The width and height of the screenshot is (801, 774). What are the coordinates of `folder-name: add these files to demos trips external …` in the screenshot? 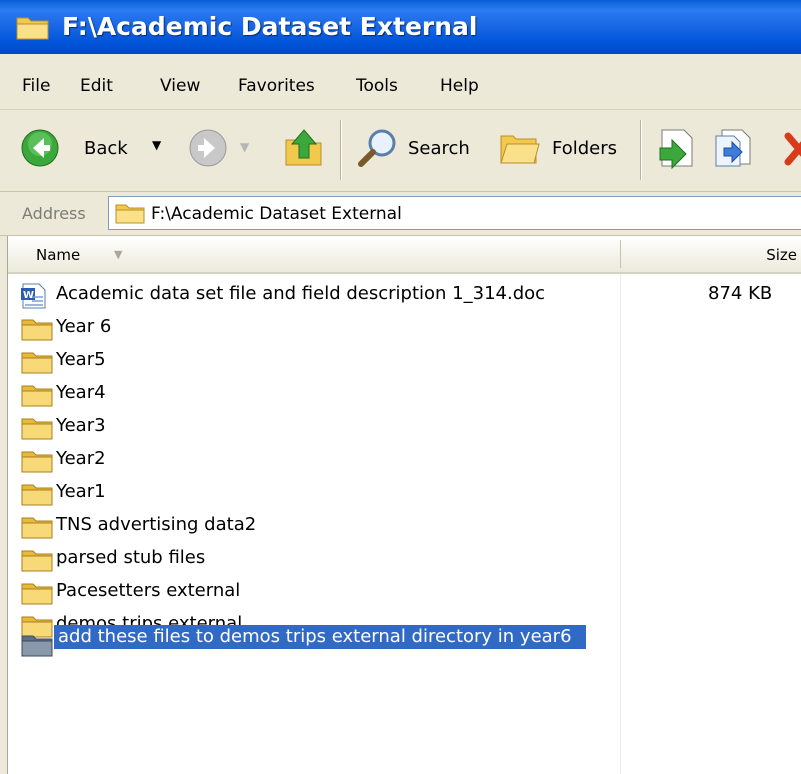 It's located at (320, 637).